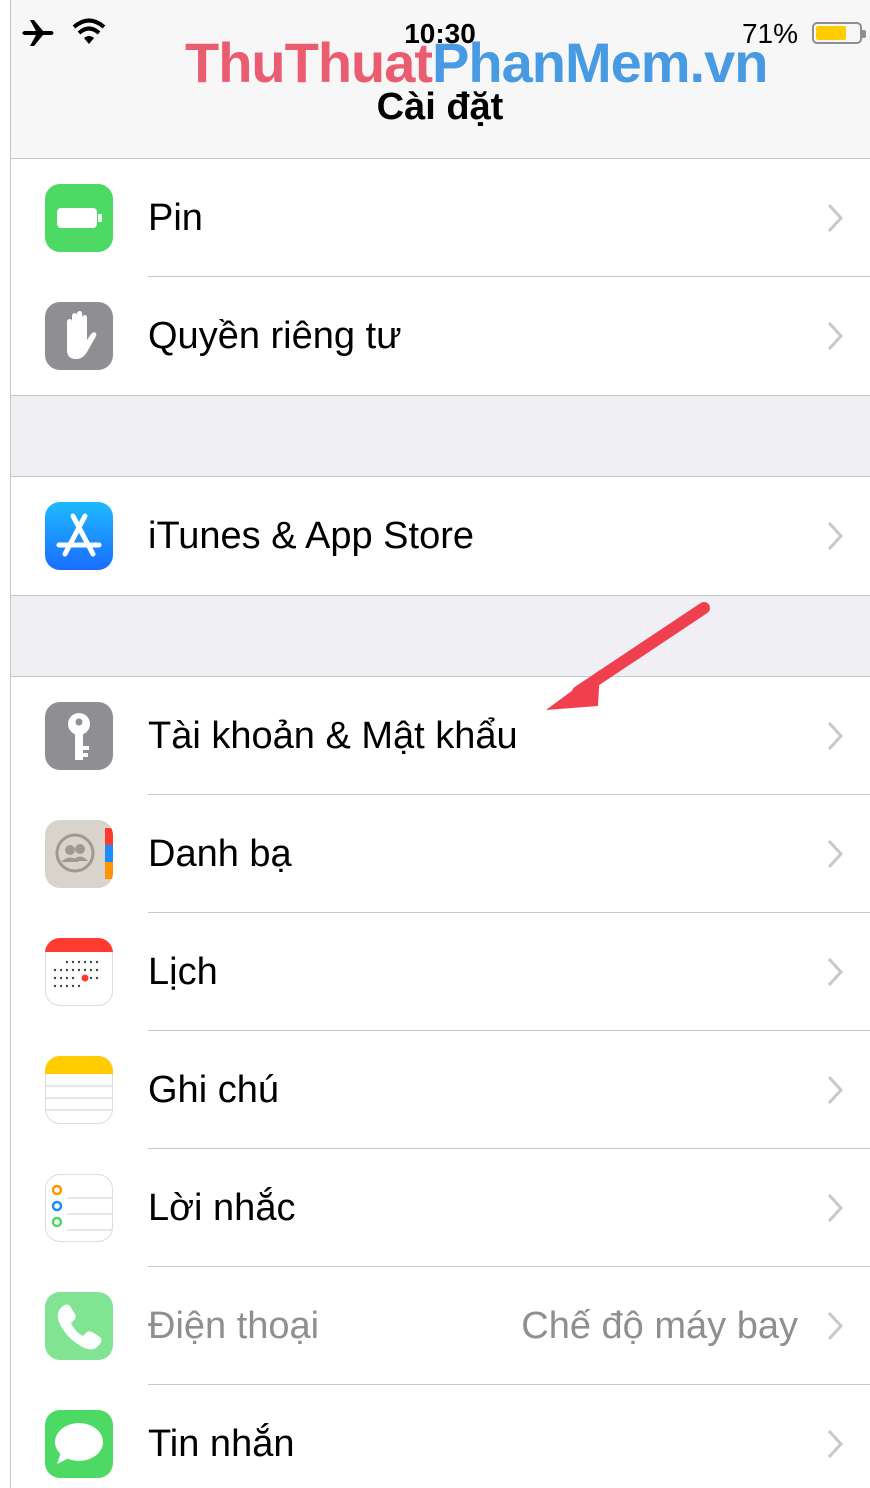 The height and width of the screenshot is (1488, 870). What do you see at coordinates (220, 854) in the screenshot?
I see `settings-item-label: Danh bạ` at bounding box center [220, 854].